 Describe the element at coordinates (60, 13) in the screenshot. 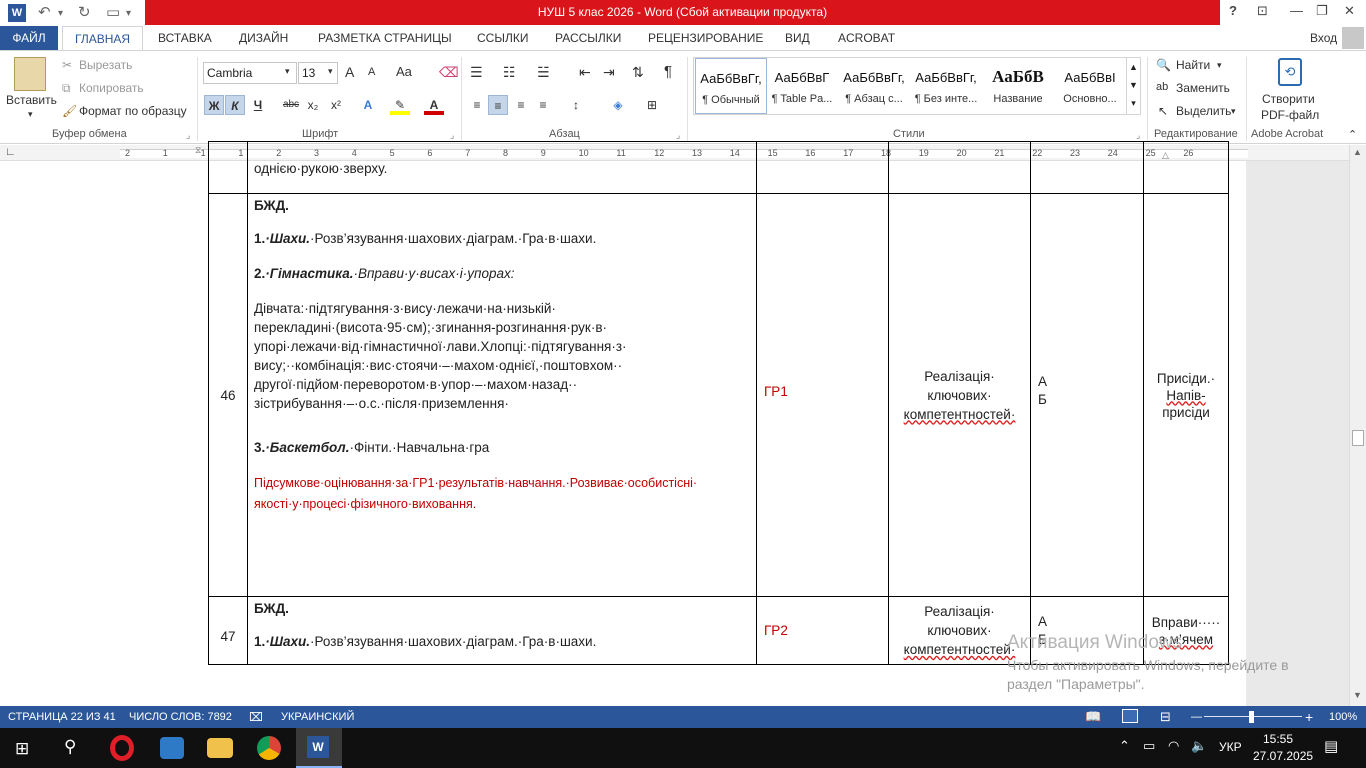

I see `undo-dropdown-icon: ▾` at that location.